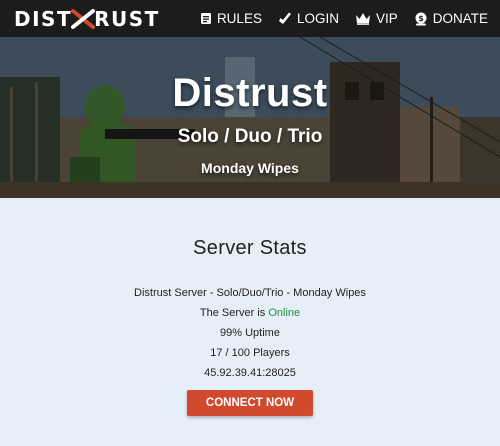 The height and width of the screenshot is (446, 500). I want to click on login-icon, so click(284, 18).